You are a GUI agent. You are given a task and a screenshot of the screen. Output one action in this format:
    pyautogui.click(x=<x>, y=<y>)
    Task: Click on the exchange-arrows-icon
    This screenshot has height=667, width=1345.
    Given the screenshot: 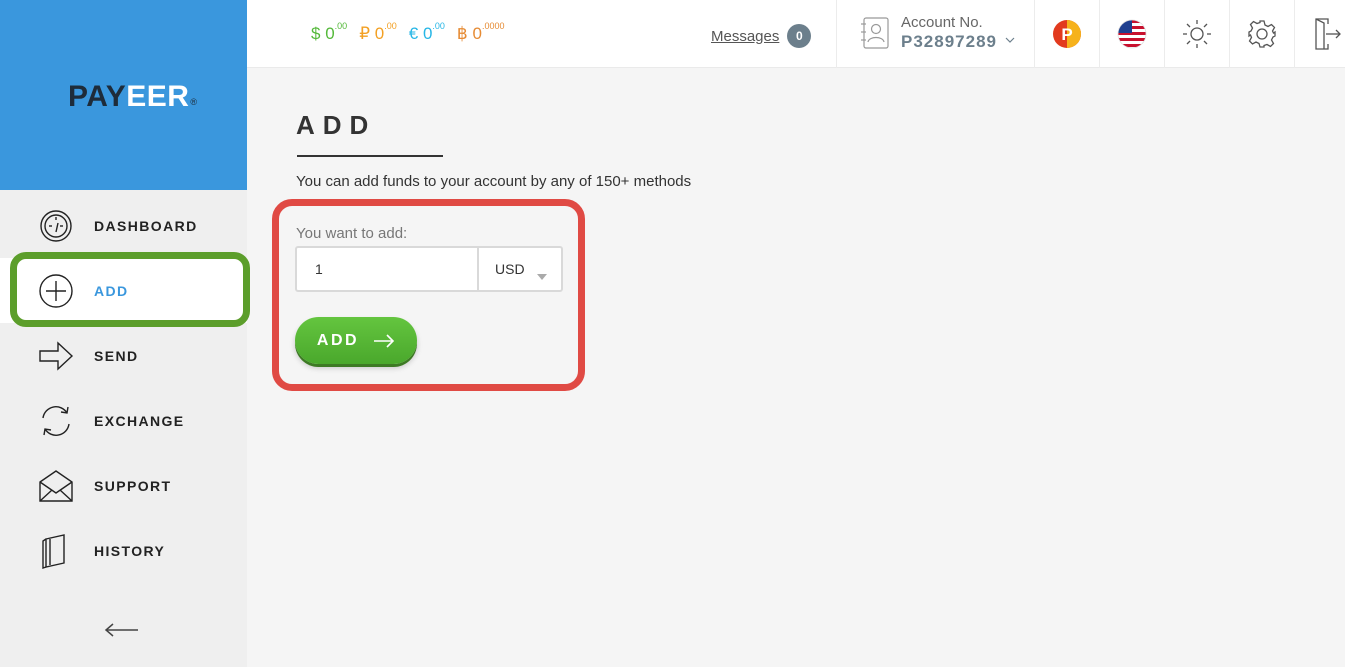 What is the action you would take?
    pyautogui.click(x=56, y=421)
    